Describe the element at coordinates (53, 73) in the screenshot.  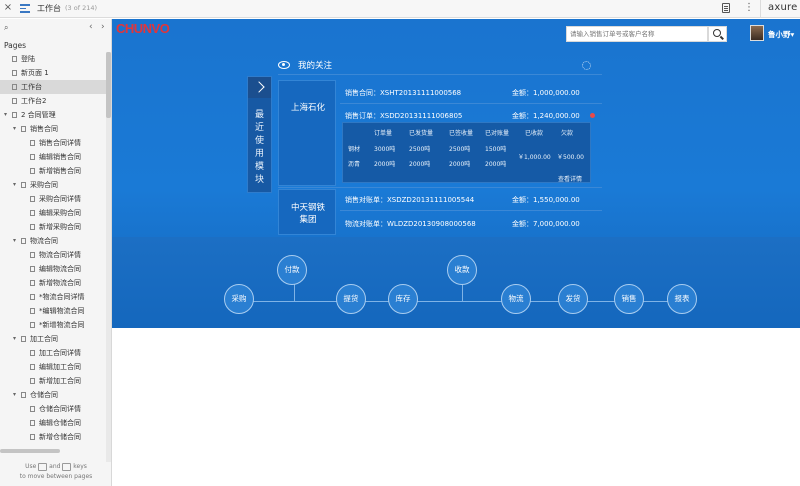
I see `tree-item: 新页面 1` at that location.